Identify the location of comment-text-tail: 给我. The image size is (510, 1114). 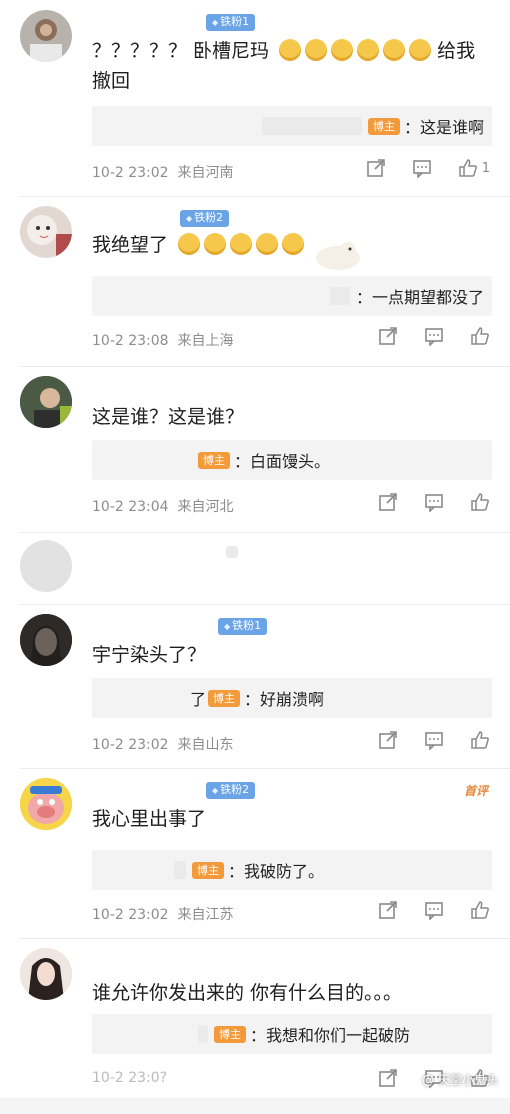
(456, 51).